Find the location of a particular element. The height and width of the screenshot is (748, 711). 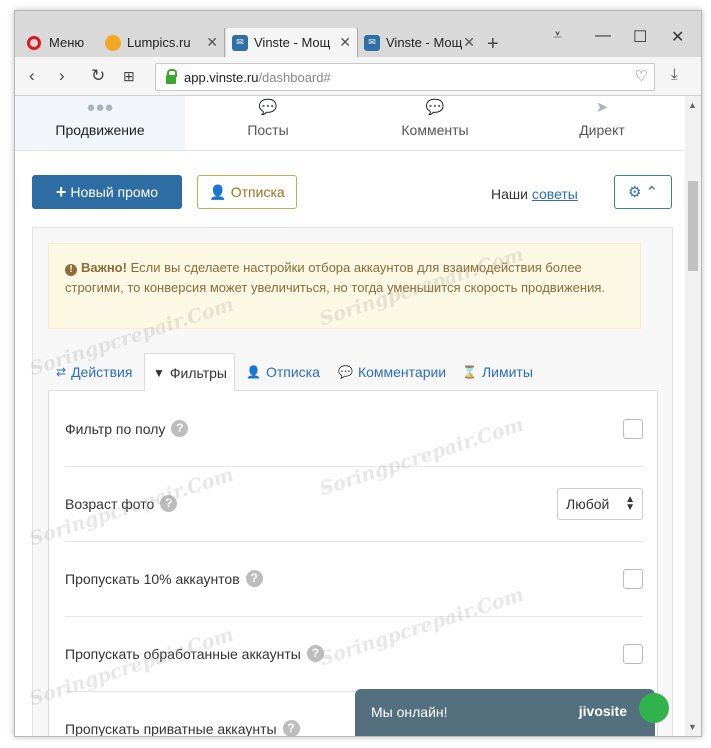

reload-icon: ↻ is located at coordinates (98, 76).